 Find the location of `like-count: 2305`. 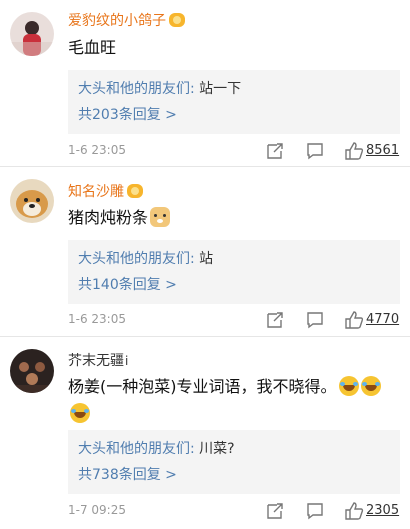

like-count: 2305 is located at coordinates (382, 510).